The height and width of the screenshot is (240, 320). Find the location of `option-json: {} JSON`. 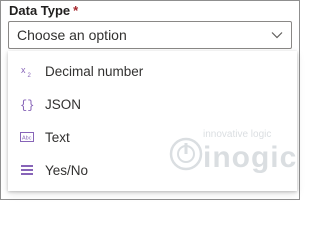

option-json: {} JSON is located at coordinates (152, 104).